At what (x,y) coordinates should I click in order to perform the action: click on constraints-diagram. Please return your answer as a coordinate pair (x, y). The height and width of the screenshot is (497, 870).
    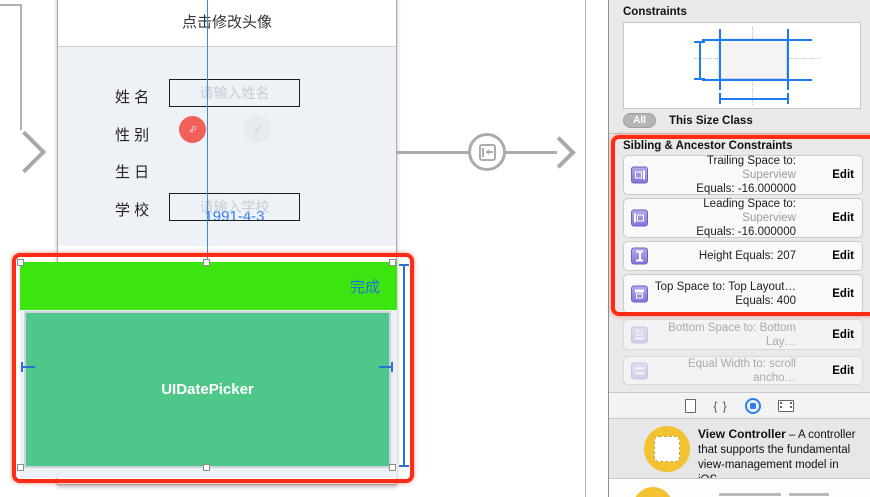
    Looking at the image, I should click on (742, 65).